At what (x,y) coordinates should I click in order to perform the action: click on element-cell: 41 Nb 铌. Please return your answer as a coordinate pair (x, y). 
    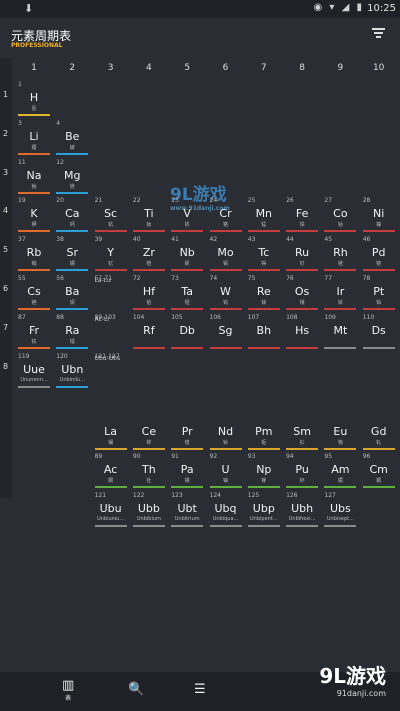
    Looking at the image, I should click on (187, 254).